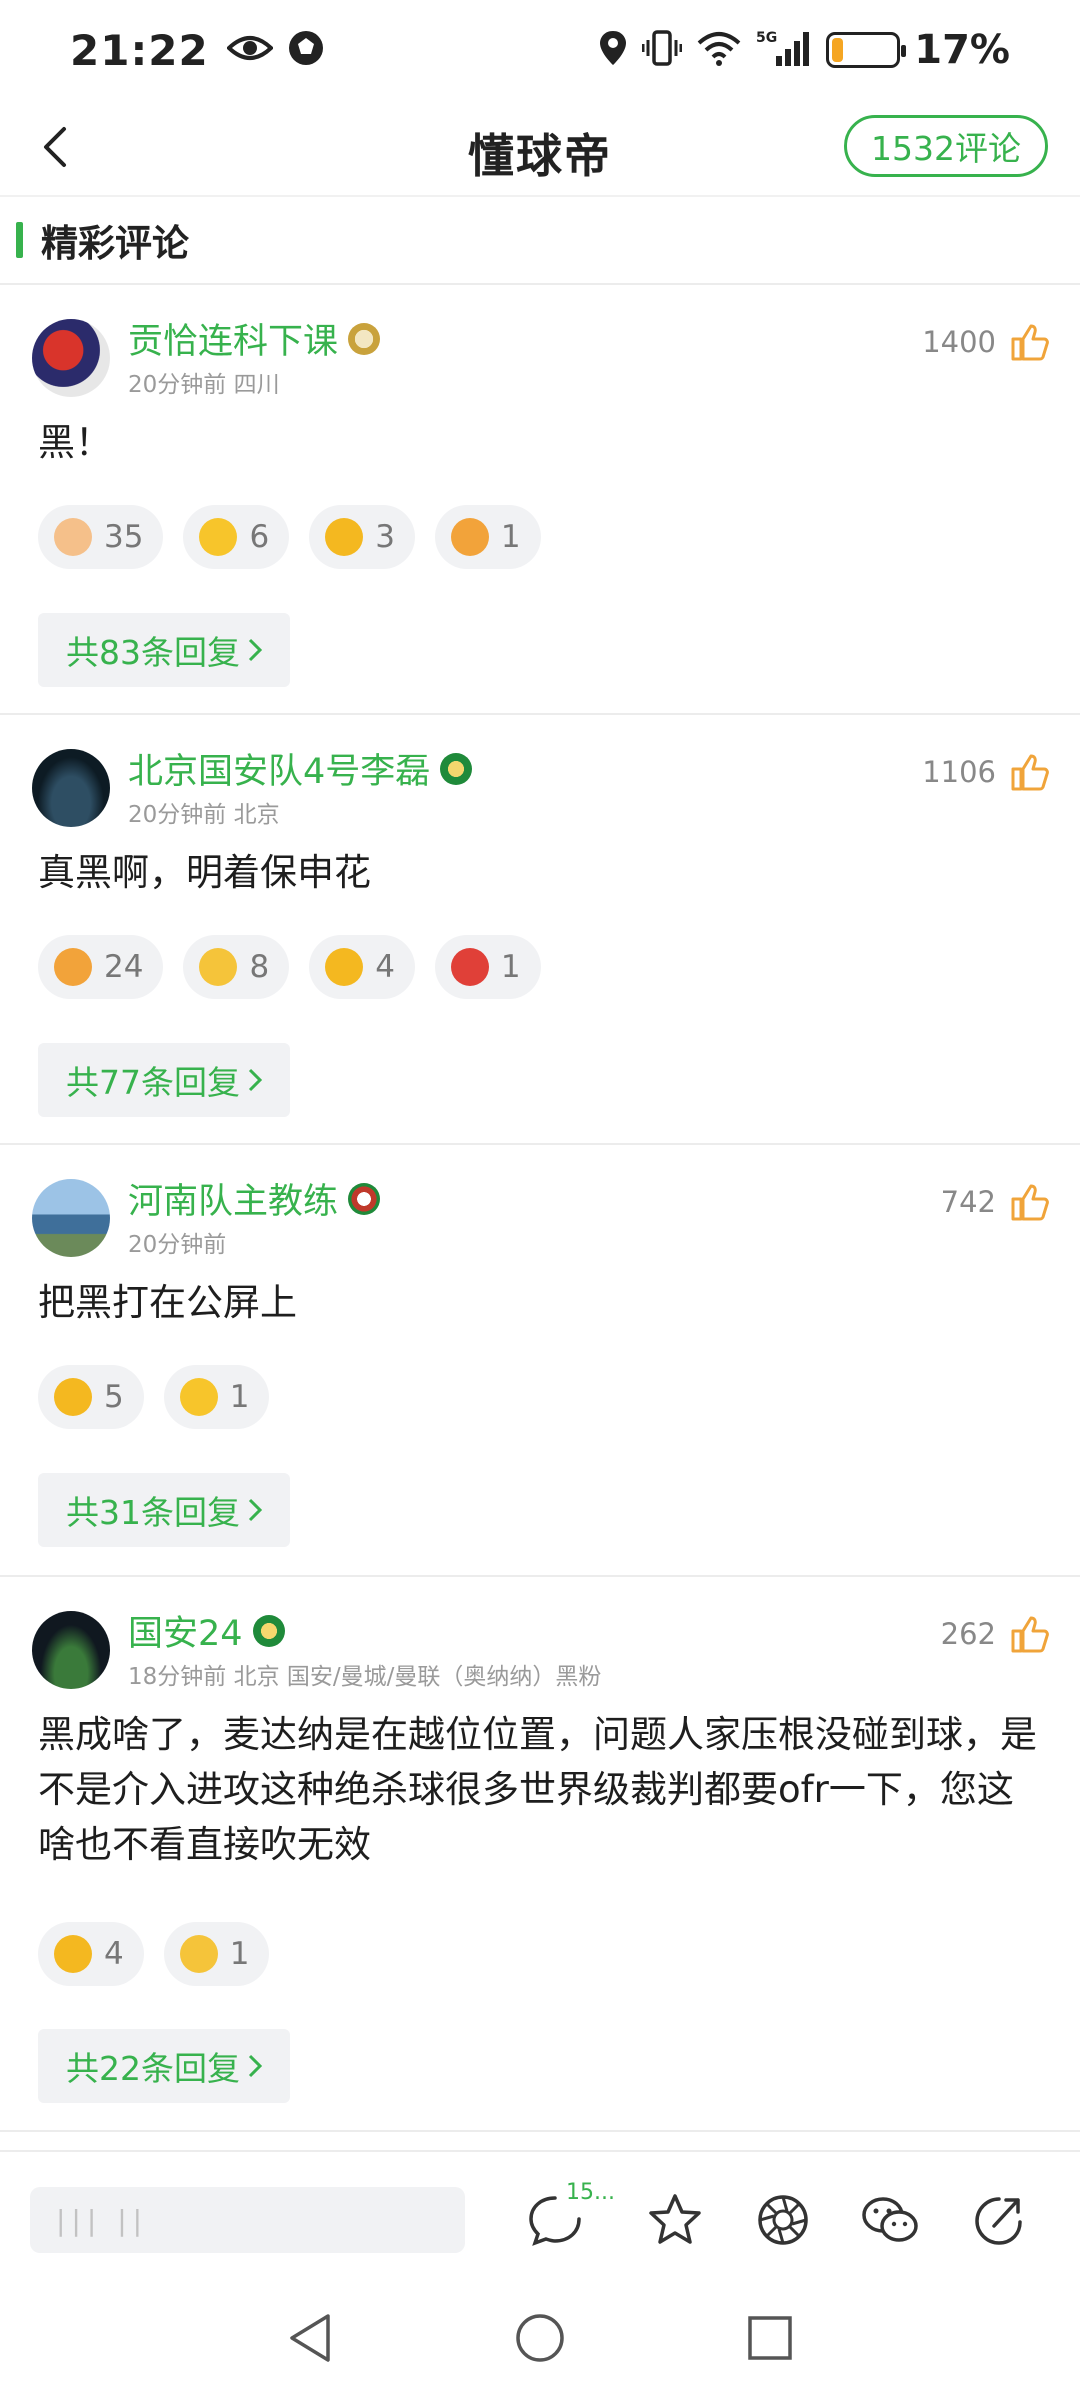 The image size is (1080, 2400). Describe the element at coordinates (233, 1198) in the screenshot. I see `username: 河南队主教练` at that location.